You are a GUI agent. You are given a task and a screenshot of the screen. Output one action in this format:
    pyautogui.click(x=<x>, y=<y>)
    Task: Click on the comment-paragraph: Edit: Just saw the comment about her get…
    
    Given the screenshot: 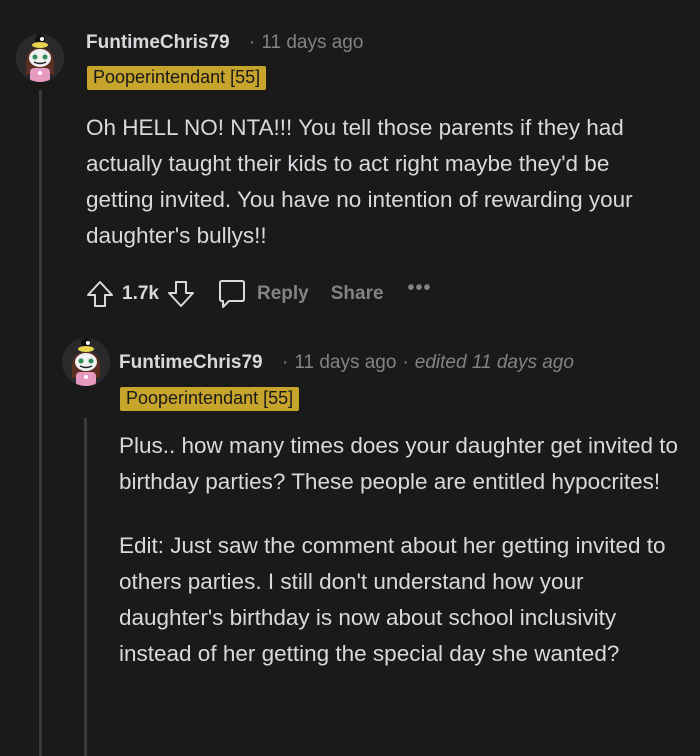 What is the action you would take?
    pyautogui.click(x=392, y=599)
    